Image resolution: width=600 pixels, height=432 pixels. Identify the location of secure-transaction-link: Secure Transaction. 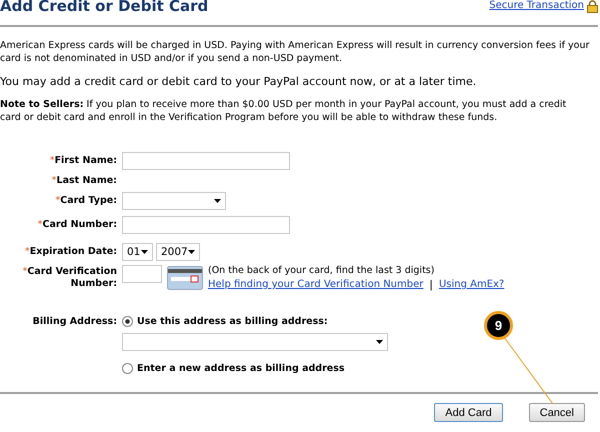
(536, 5).